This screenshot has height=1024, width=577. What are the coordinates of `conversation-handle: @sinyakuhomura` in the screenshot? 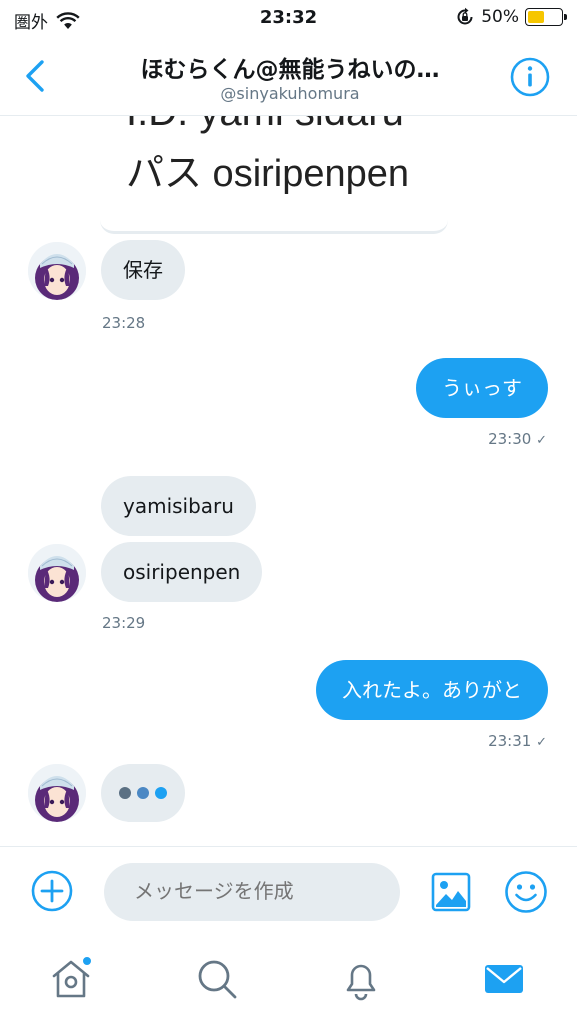 It's located at (290, 93).